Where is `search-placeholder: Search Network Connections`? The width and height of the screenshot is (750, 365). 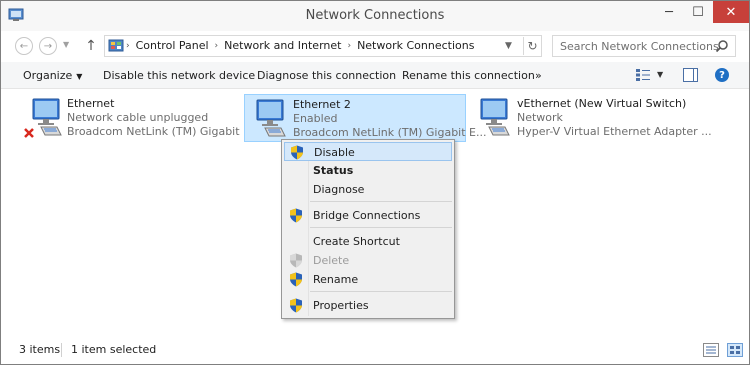
search-placeholder: Search Network Connections is located at coordinates (639, 46).